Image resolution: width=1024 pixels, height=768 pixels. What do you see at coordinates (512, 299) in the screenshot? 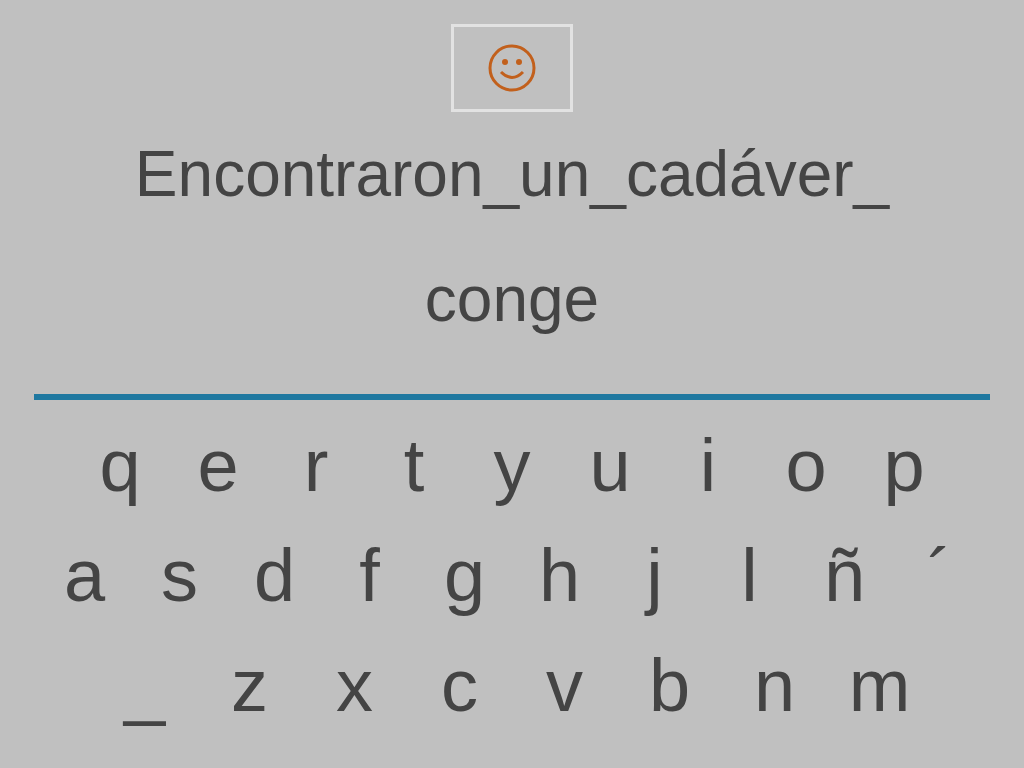
I see `sentence-text: conge` at bounding box center [512, 299].